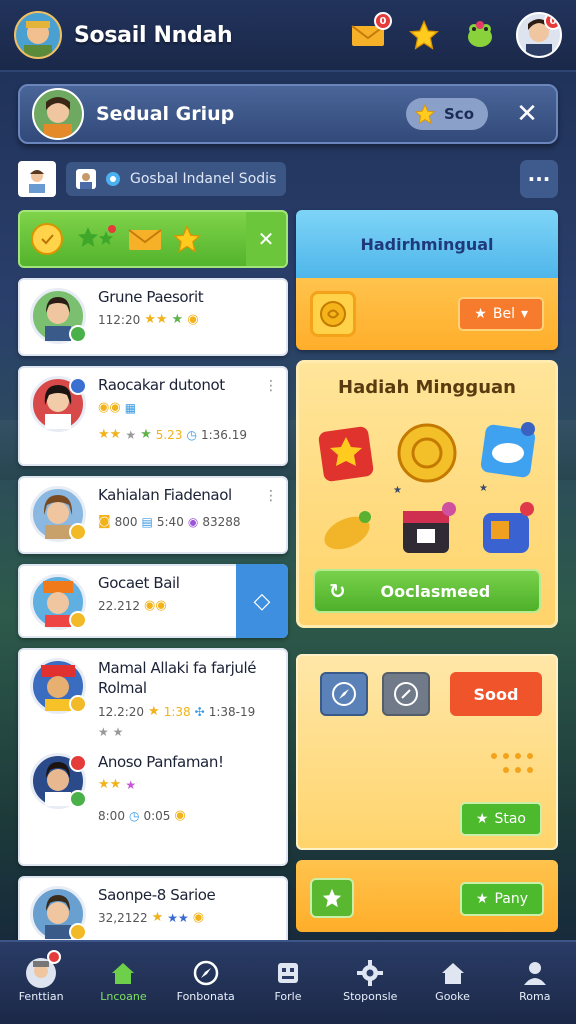  What do you see at coordinates (203, 179) in the screenshot?
I see `filter-chip-label: Gosbal Indanel Sodis` at bounding box center [203, 179].